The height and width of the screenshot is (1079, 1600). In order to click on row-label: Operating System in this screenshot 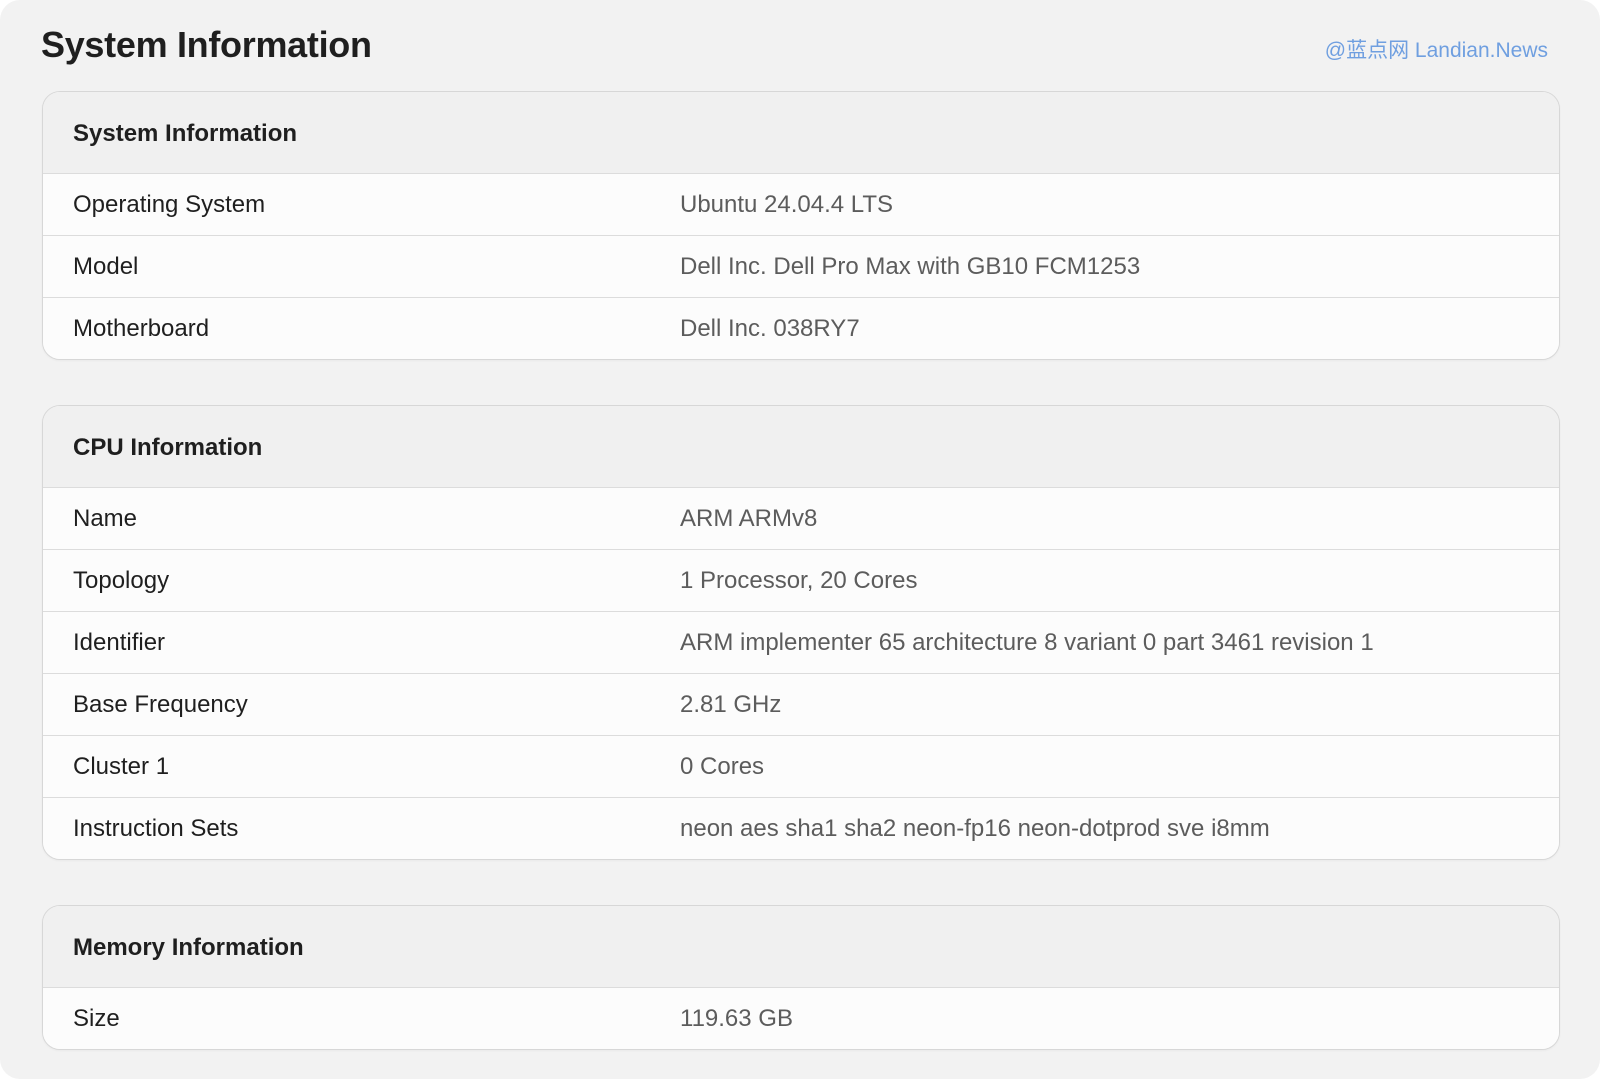, I will do `click(169, 204)`.